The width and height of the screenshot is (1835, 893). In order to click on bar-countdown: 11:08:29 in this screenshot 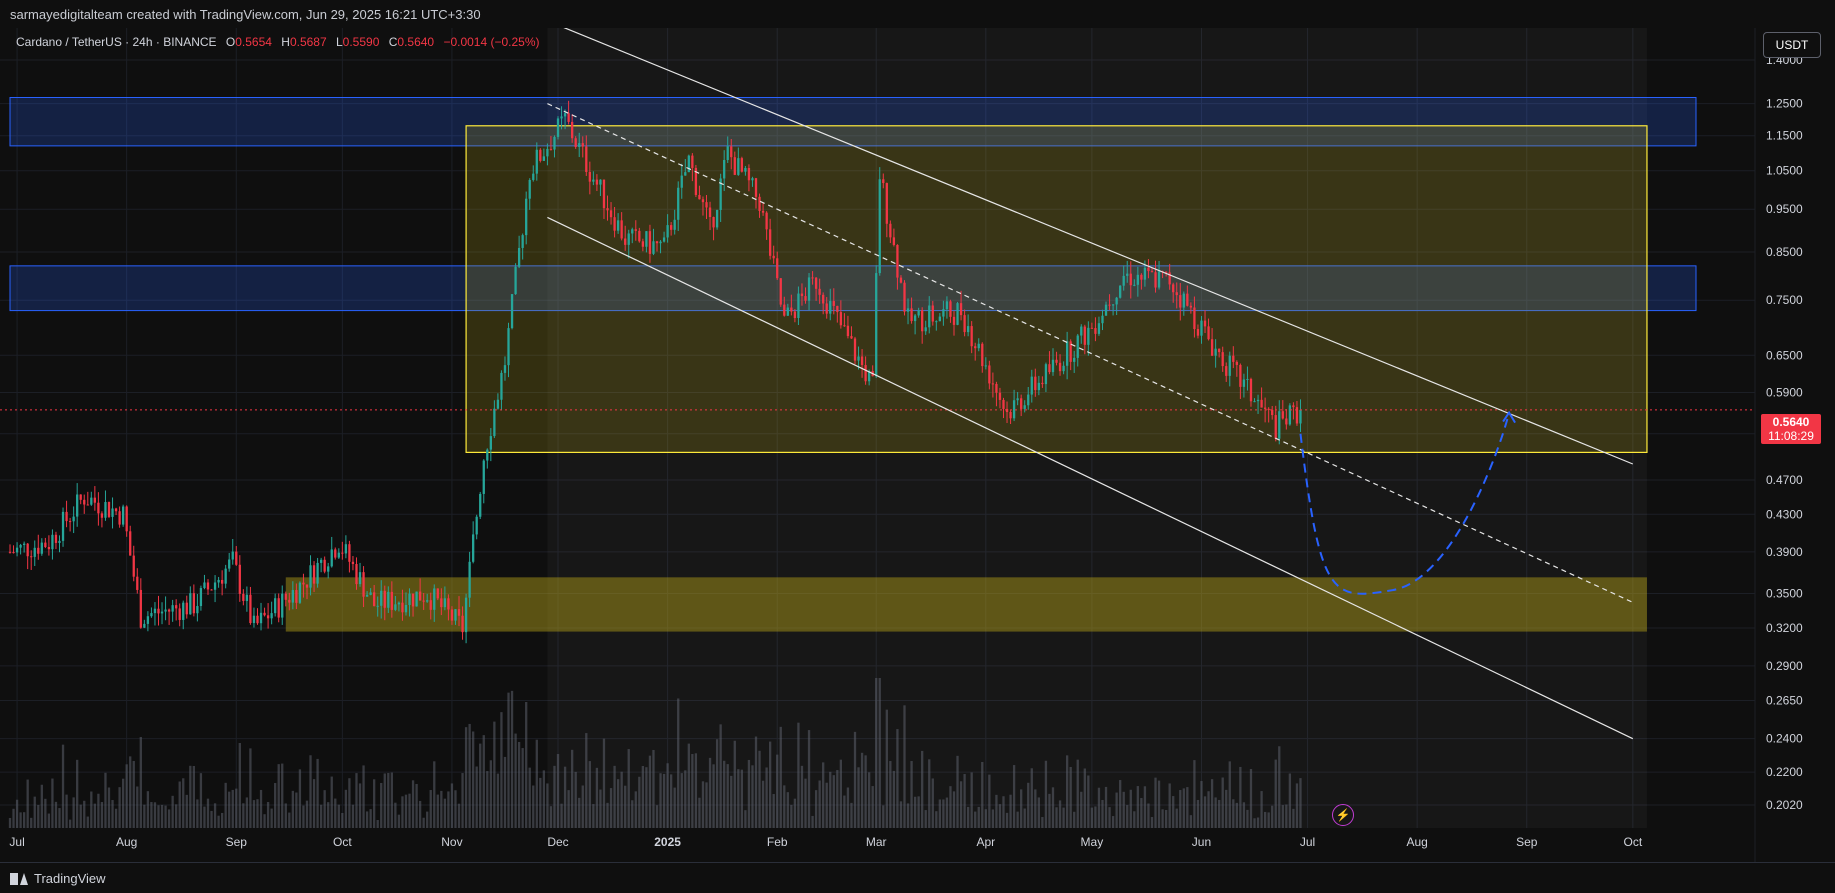, I will do `click(1791, 436)`.